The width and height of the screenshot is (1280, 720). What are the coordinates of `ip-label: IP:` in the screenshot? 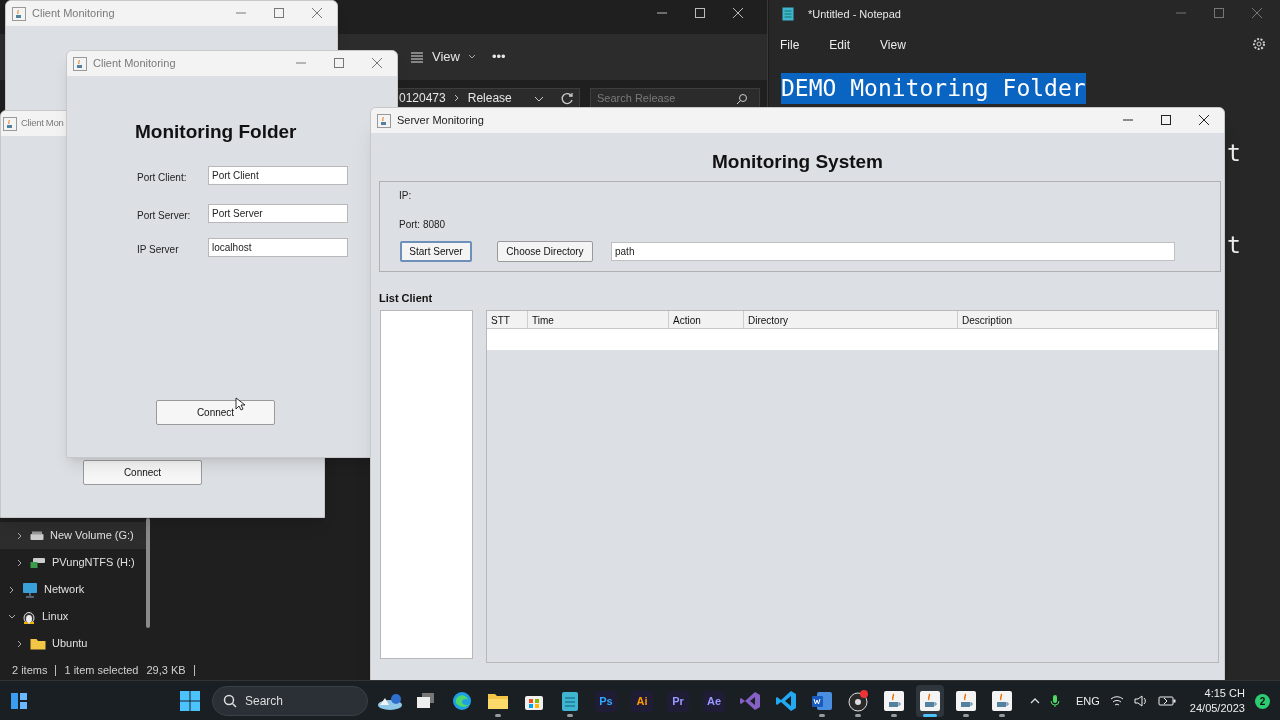 It's located at (405, 196).